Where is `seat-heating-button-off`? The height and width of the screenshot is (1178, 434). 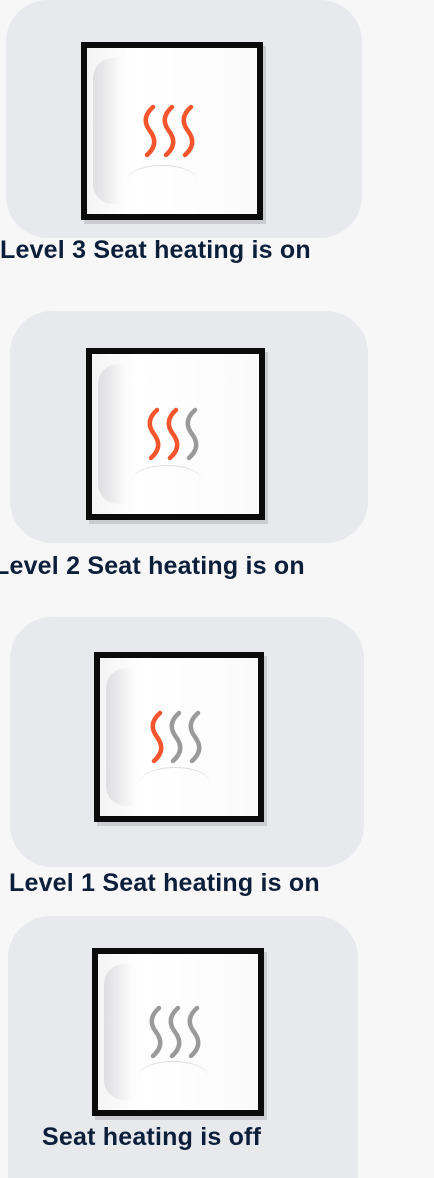
seat-heating-button-off is located at coordinates (178, 1032).